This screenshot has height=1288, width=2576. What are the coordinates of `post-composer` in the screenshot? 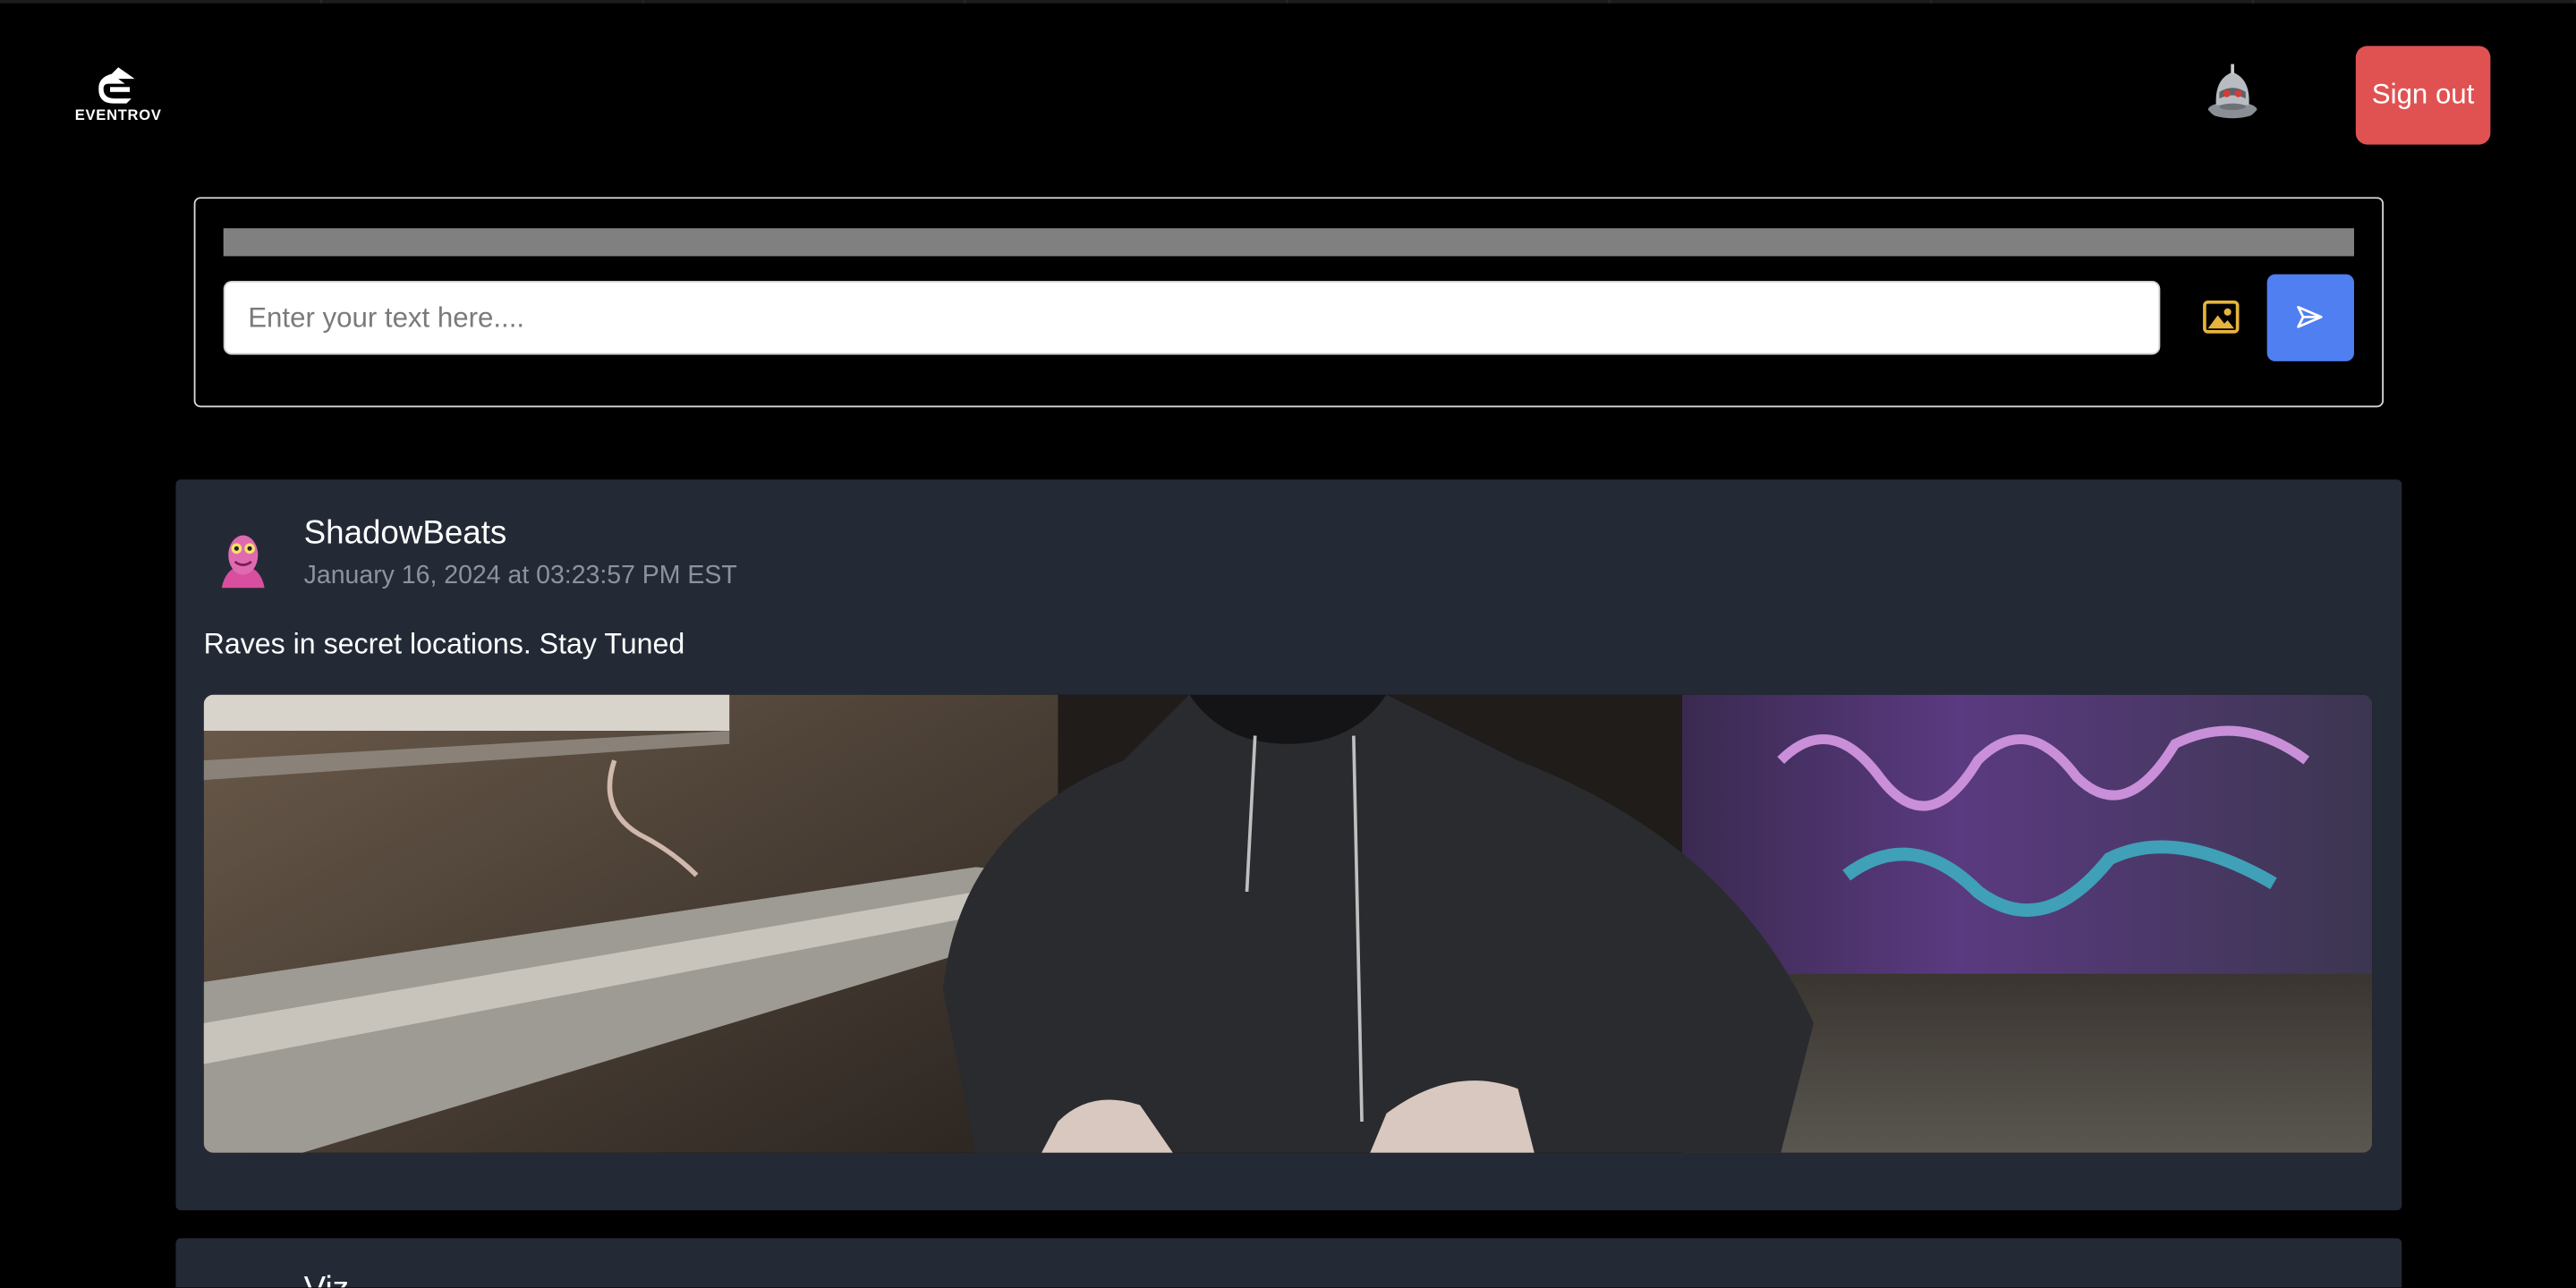 It's located at (1289, 302).